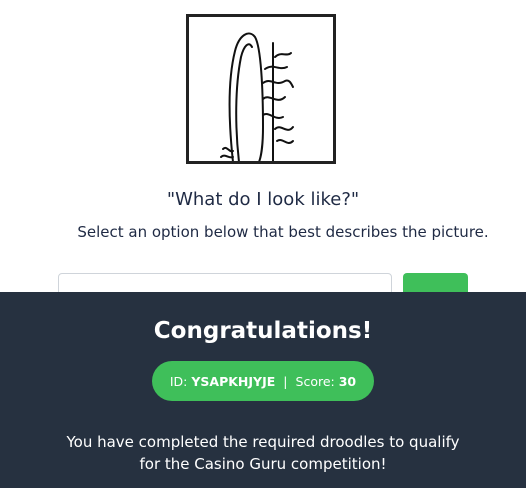 The image size is (526, 488). What do you see at coordinates (257, 96) in the screenshot?
I see `droodle-drawing-icon` at bounding box center [257, 96].